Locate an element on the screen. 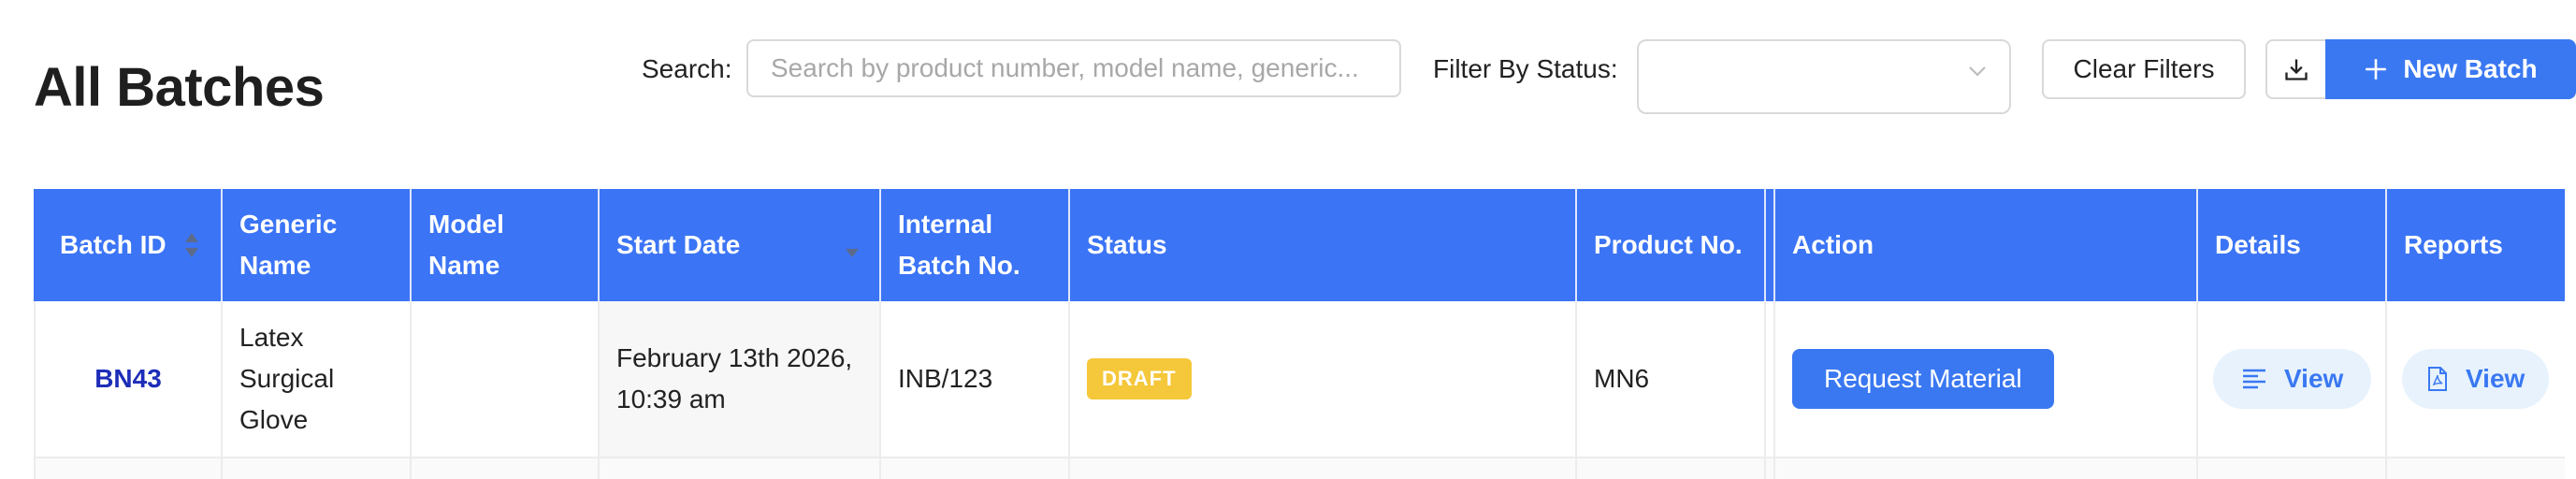 This screenshot has height=479, width=2576. header-details: Details is located at coordinates (2292, 245).